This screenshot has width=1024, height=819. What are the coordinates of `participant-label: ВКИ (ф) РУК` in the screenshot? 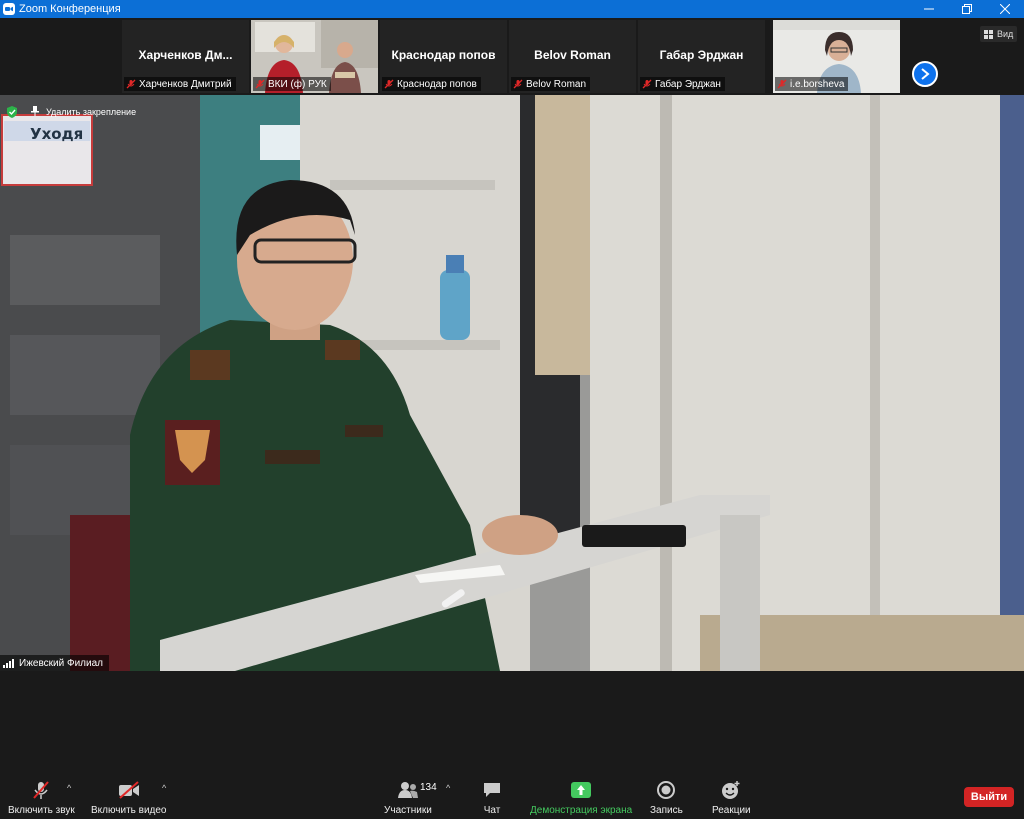 It's located at (297, 84).